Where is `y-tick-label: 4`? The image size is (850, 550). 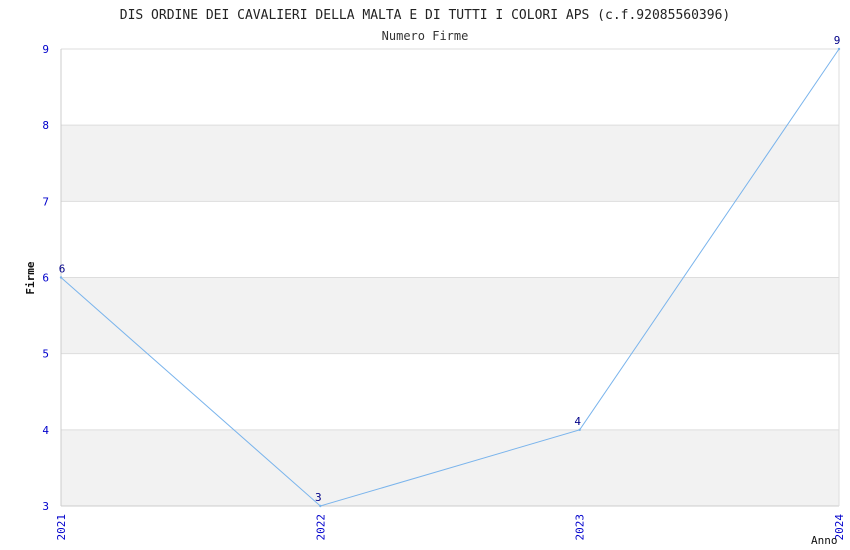 y-tick-label: 4 is located at coordinates (45, 430).